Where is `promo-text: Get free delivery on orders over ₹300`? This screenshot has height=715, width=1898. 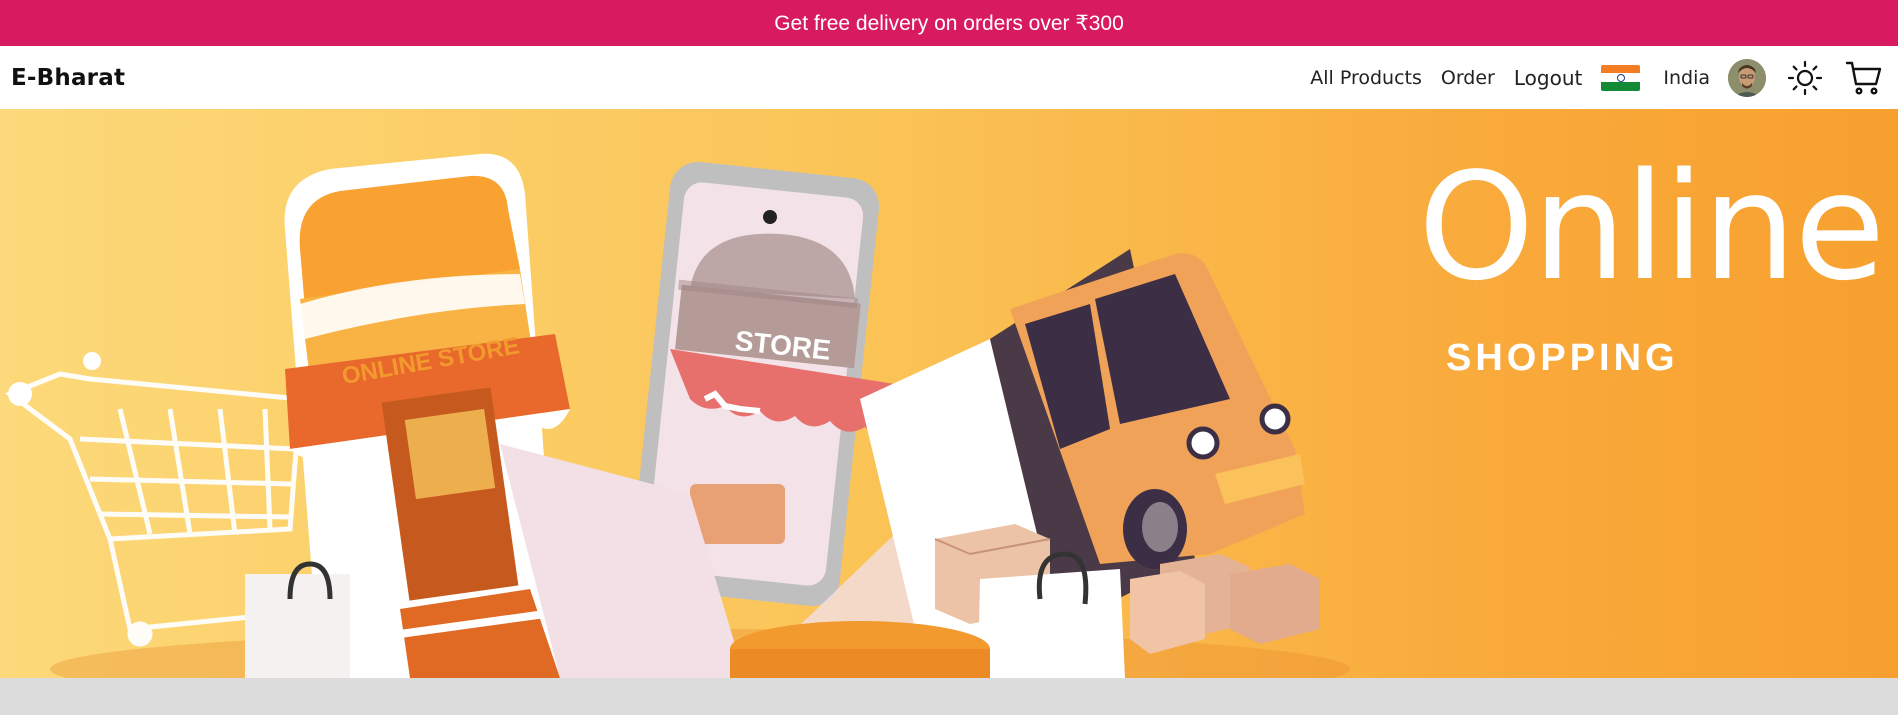
promo-text: Get free delivery on orders over ₹300 is located at coordinates (949, 23).